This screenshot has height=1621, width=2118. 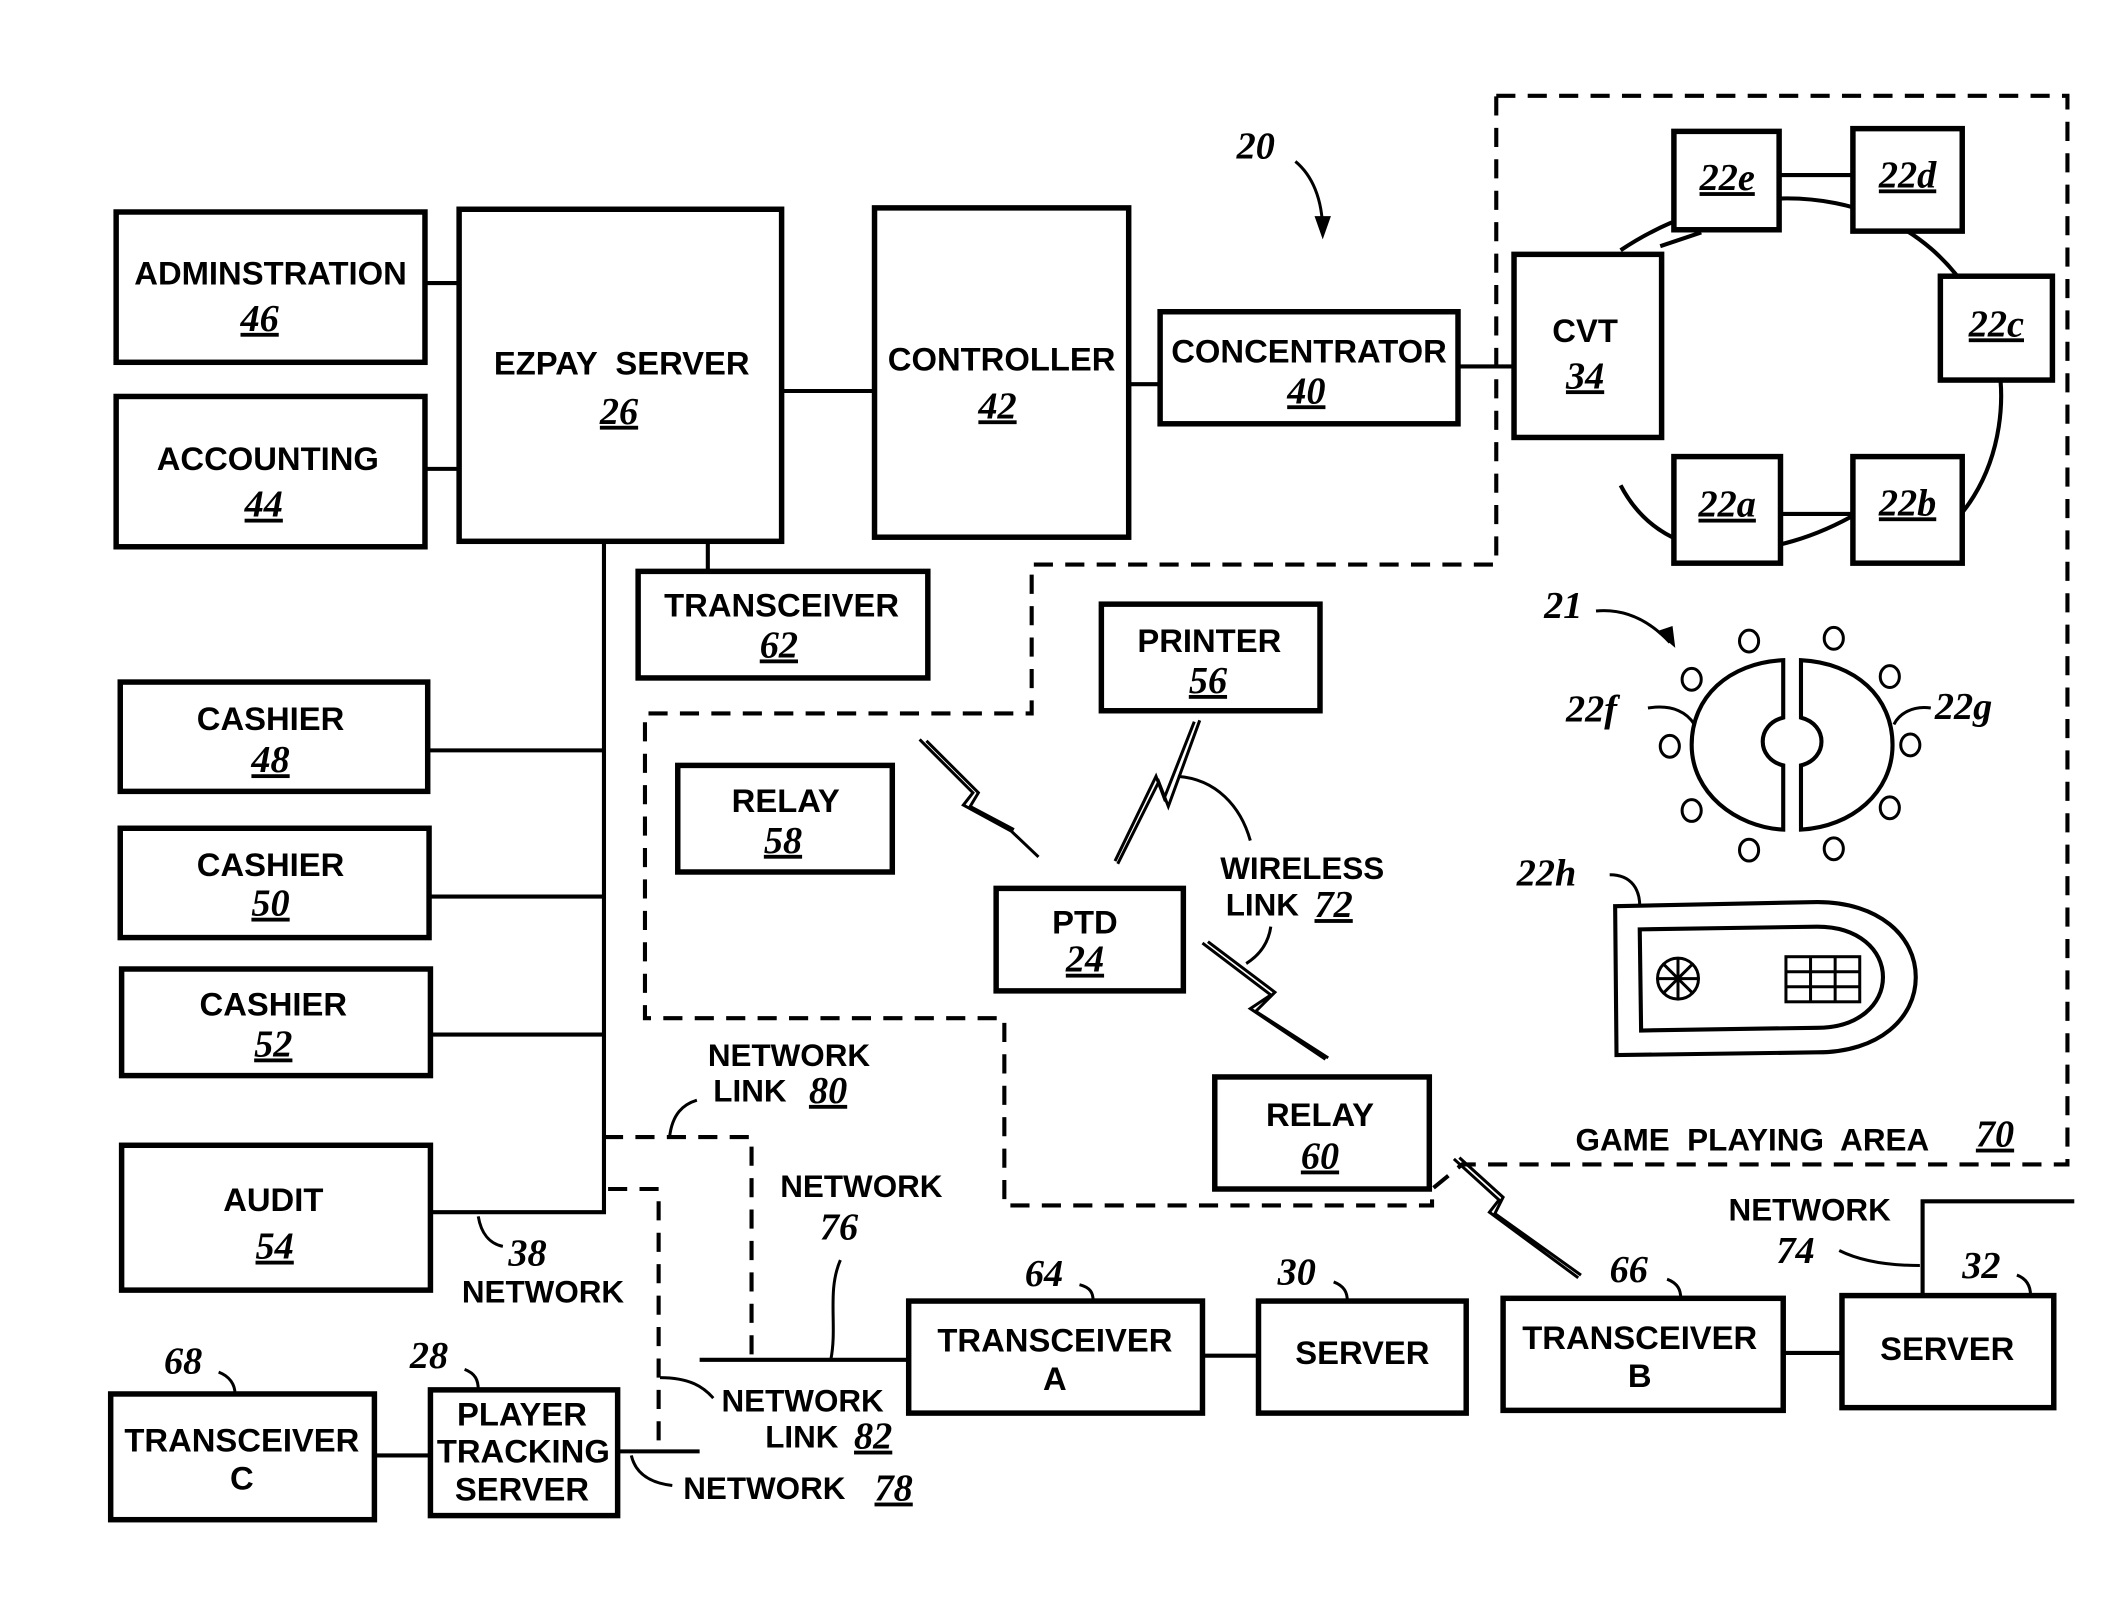 I want to click on gaming-machine-22h, so click(x=1765, y=979).